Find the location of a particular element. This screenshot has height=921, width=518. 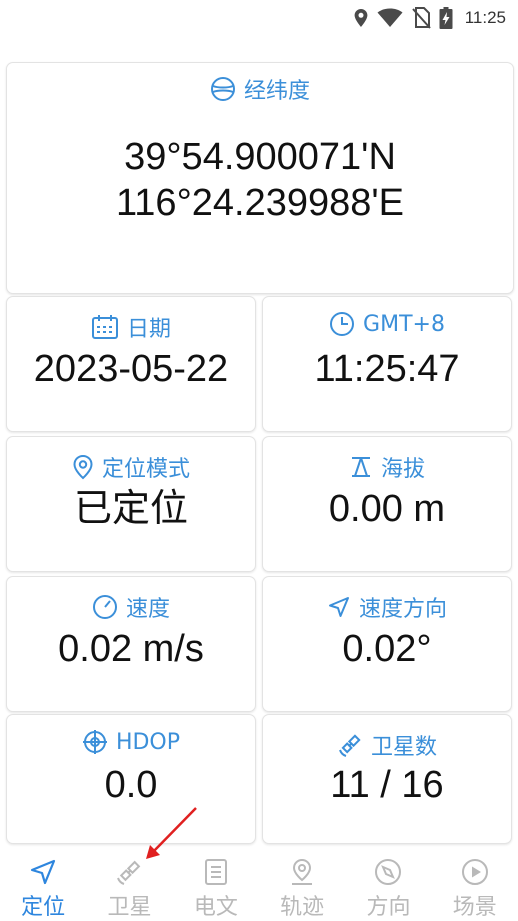

altitude-card: 海拔 0.00 m is located at coordinates (387, 504).